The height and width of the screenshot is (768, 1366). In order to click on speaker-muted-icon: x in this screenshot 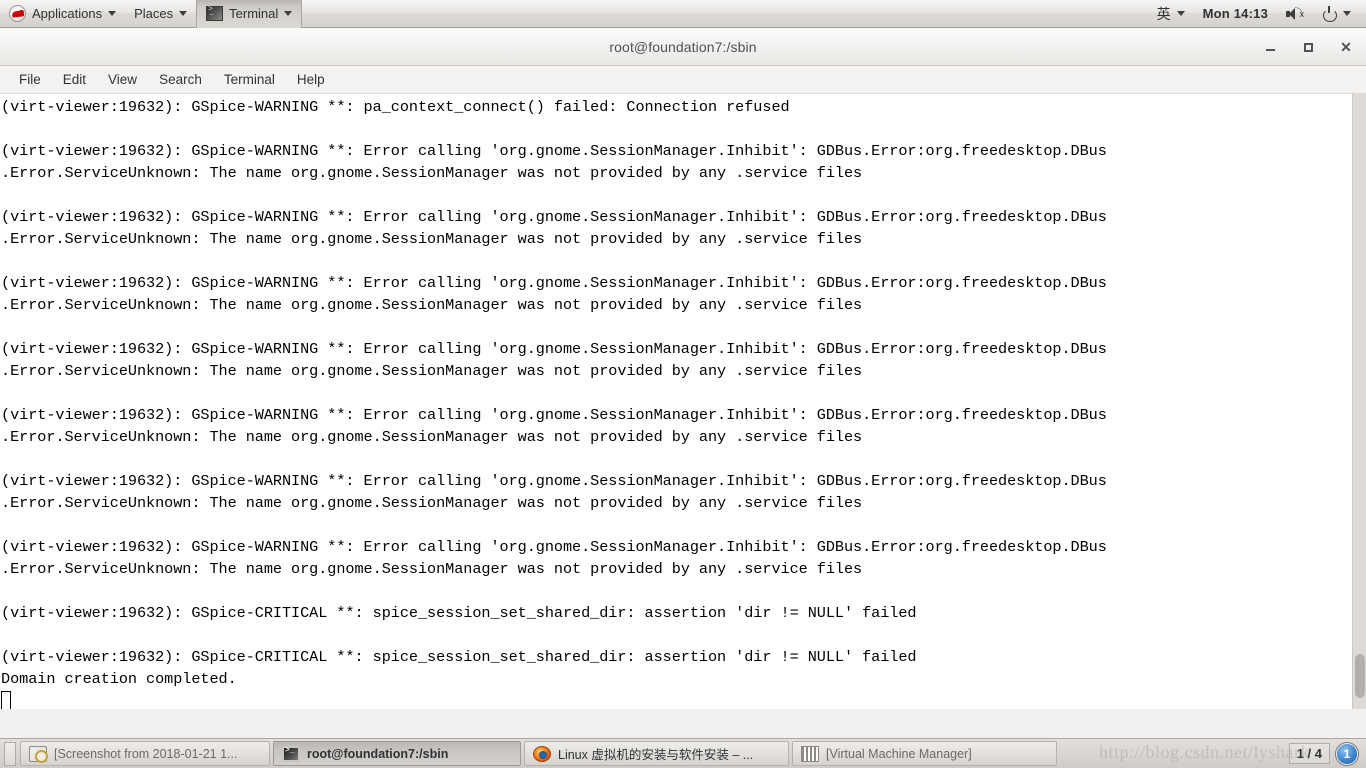, I will do `click(1295, 13)`.